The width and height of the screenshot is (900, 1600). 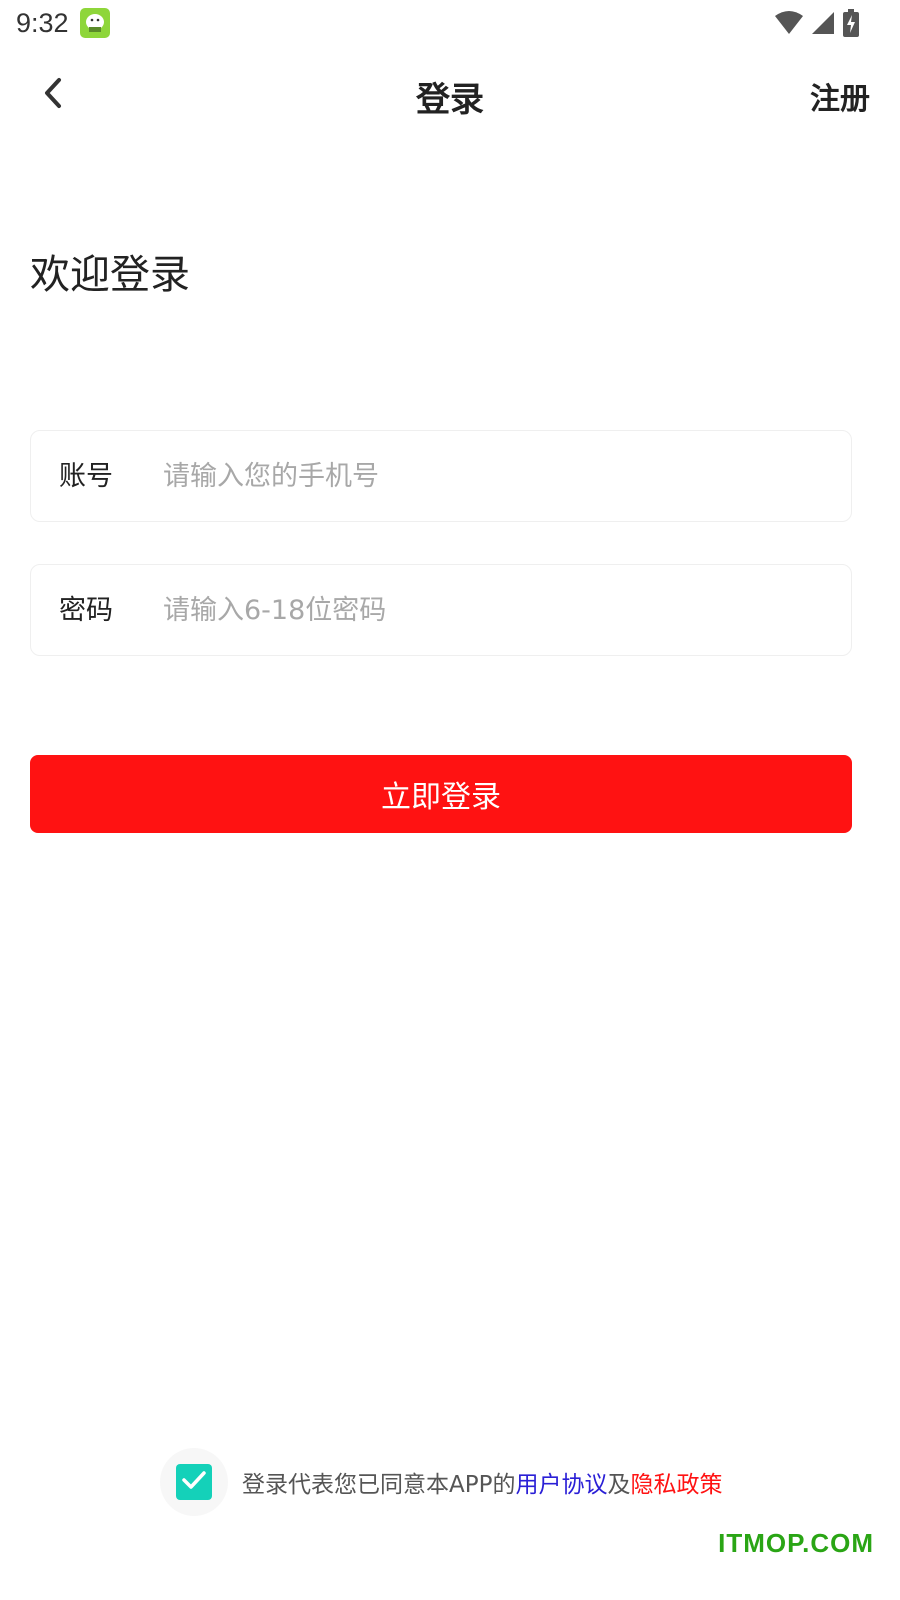 I want to click on agreement-checkbox, so click(x=194, y=1482).